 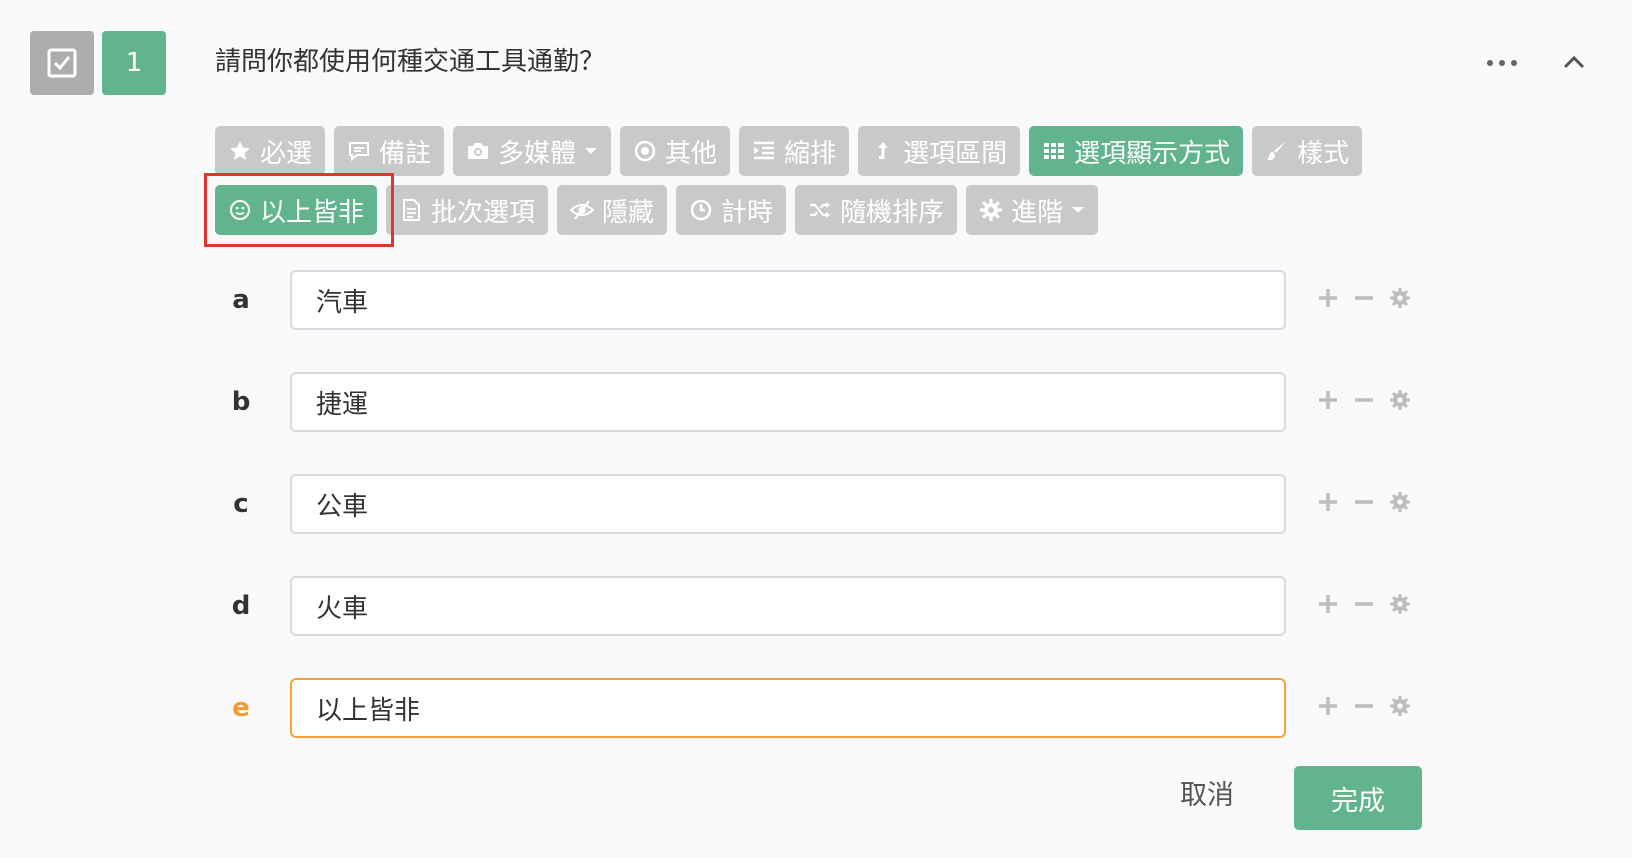 I want to click on timer-label: 計時, so click(x=747, y=212).